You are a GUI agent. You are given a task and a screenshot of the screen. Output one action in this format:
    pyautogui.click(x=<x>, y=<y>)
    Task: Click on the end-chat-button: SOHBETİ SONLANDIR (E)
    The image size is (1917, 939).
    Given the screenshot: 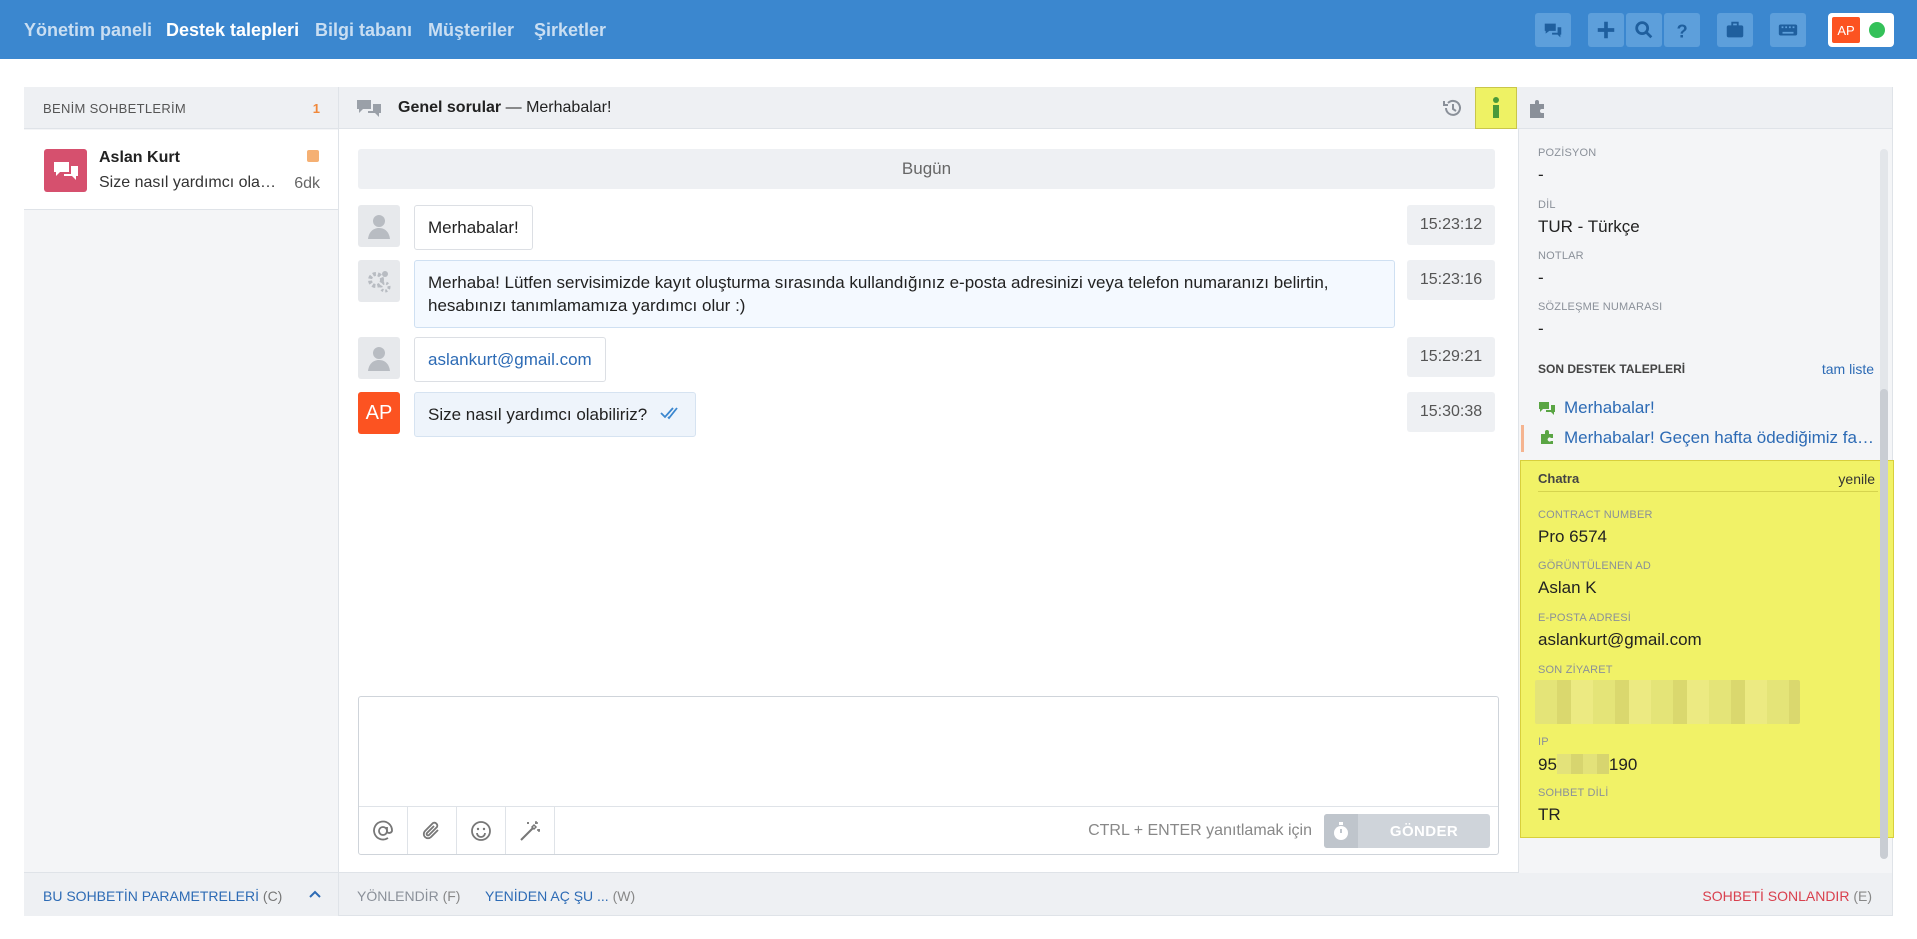 What is the action you would take?
    pyautogui.click(x=1787, y=896)
    